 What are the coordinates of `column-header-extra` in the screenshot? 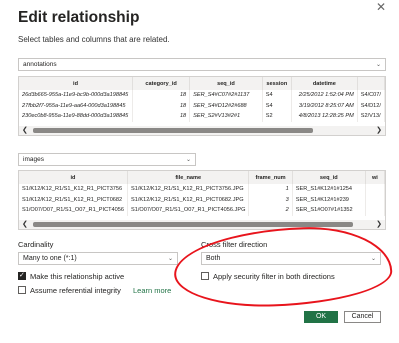 It's located at (371, 83).